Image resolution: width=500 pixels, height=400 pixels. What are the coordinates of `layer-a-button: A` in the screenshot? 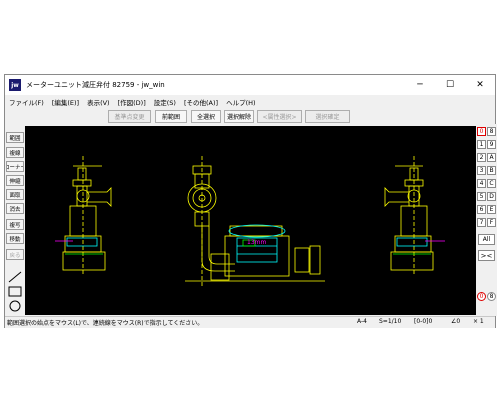 It's located at (491, 157).